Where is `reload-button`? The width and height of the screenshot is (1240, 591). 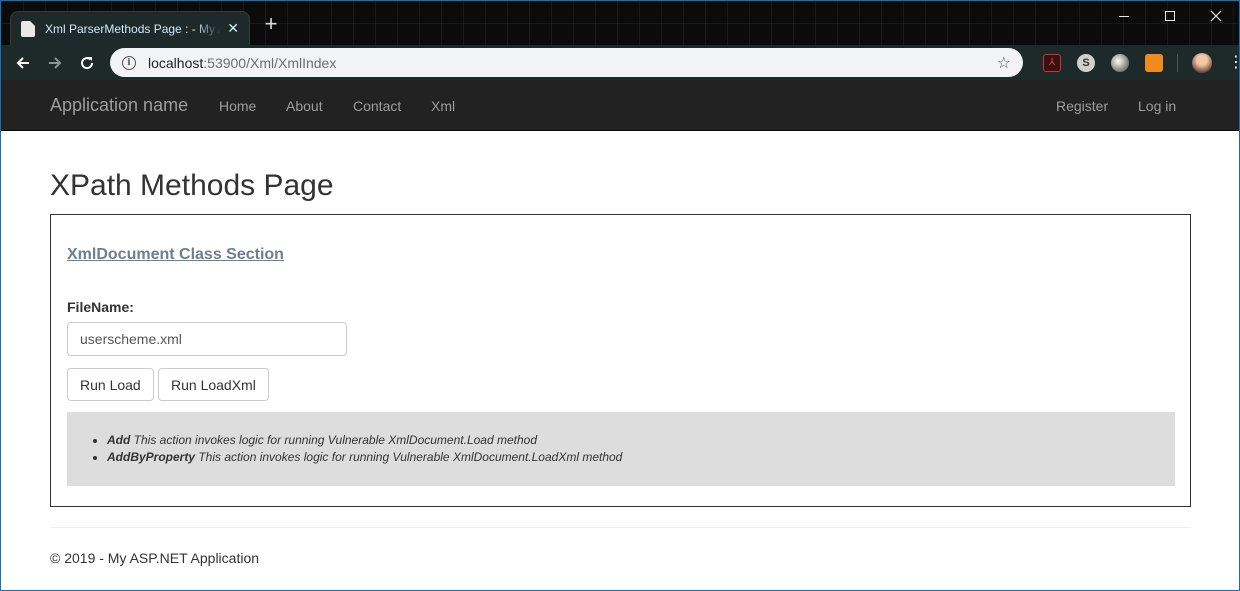
reload-button is located at coordinates (87, 63).